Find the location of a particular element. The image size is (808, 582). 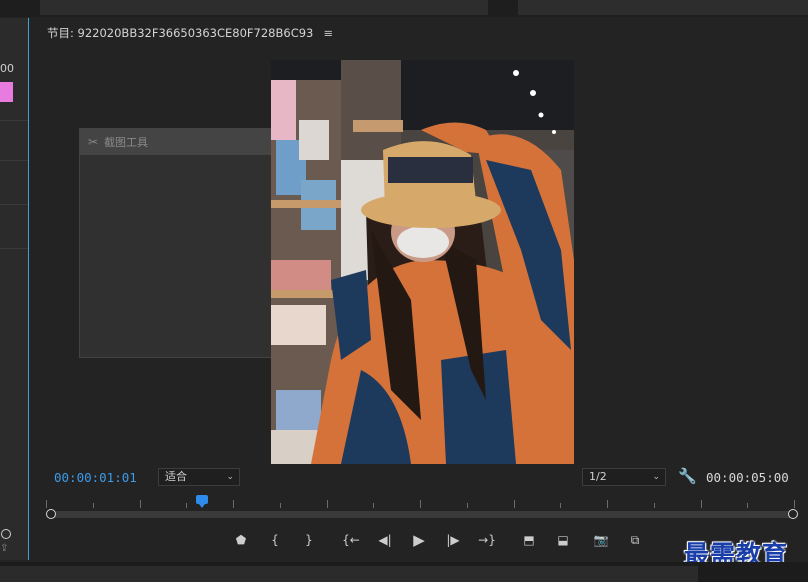

mark-out-button: } is located at coordinates (309, 540).